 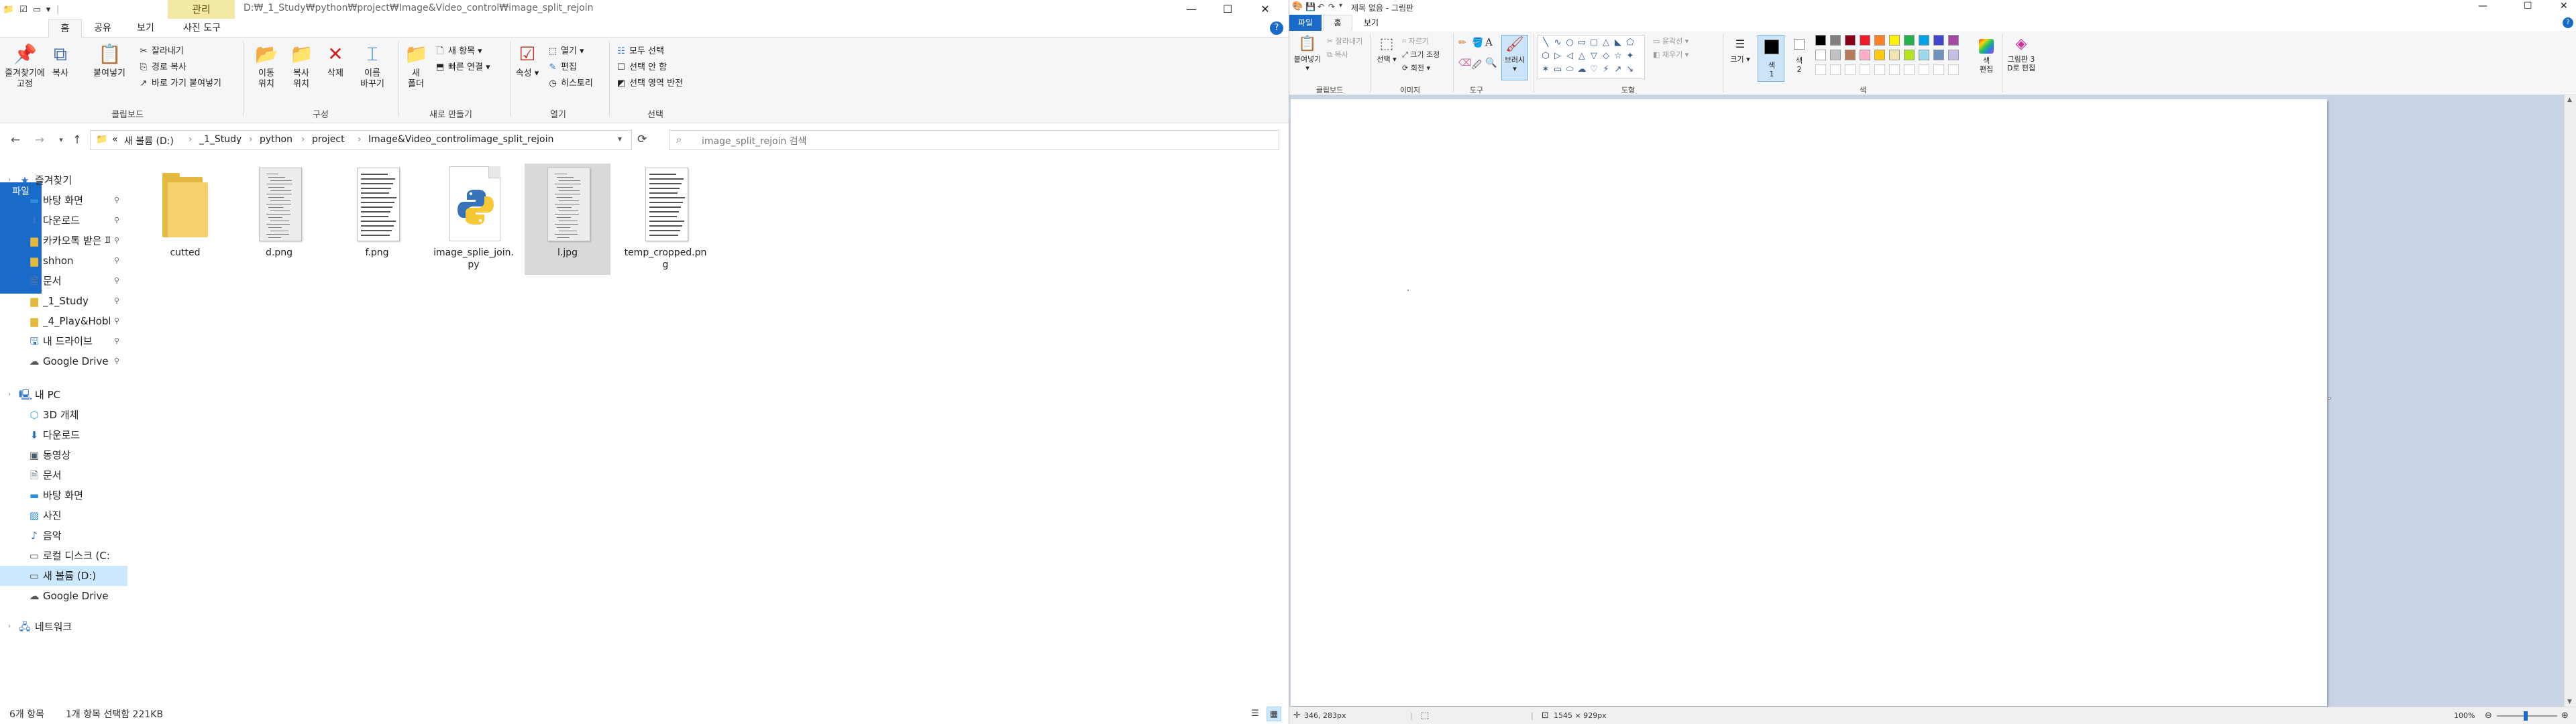 What do you see at coordinates (1618, 56) in the screenshot?
I see `star-shape-icon: ☆` at bounding box center [1618, 56].